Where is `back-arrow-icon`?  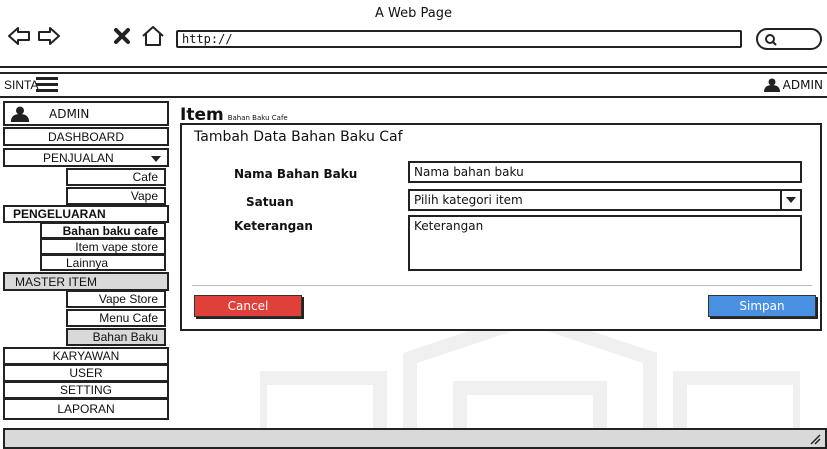
back-arrow-icon is located at coordinates (19, 36).